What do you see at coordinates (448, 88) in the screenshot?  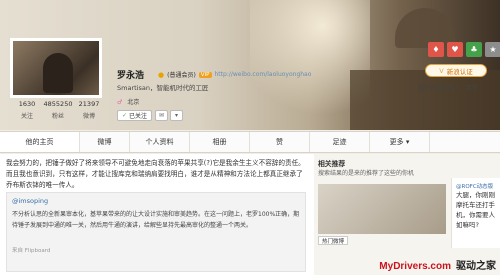 I see `auth-info: 锤子科技创始人、老罗` at bounding box center [448, 88].